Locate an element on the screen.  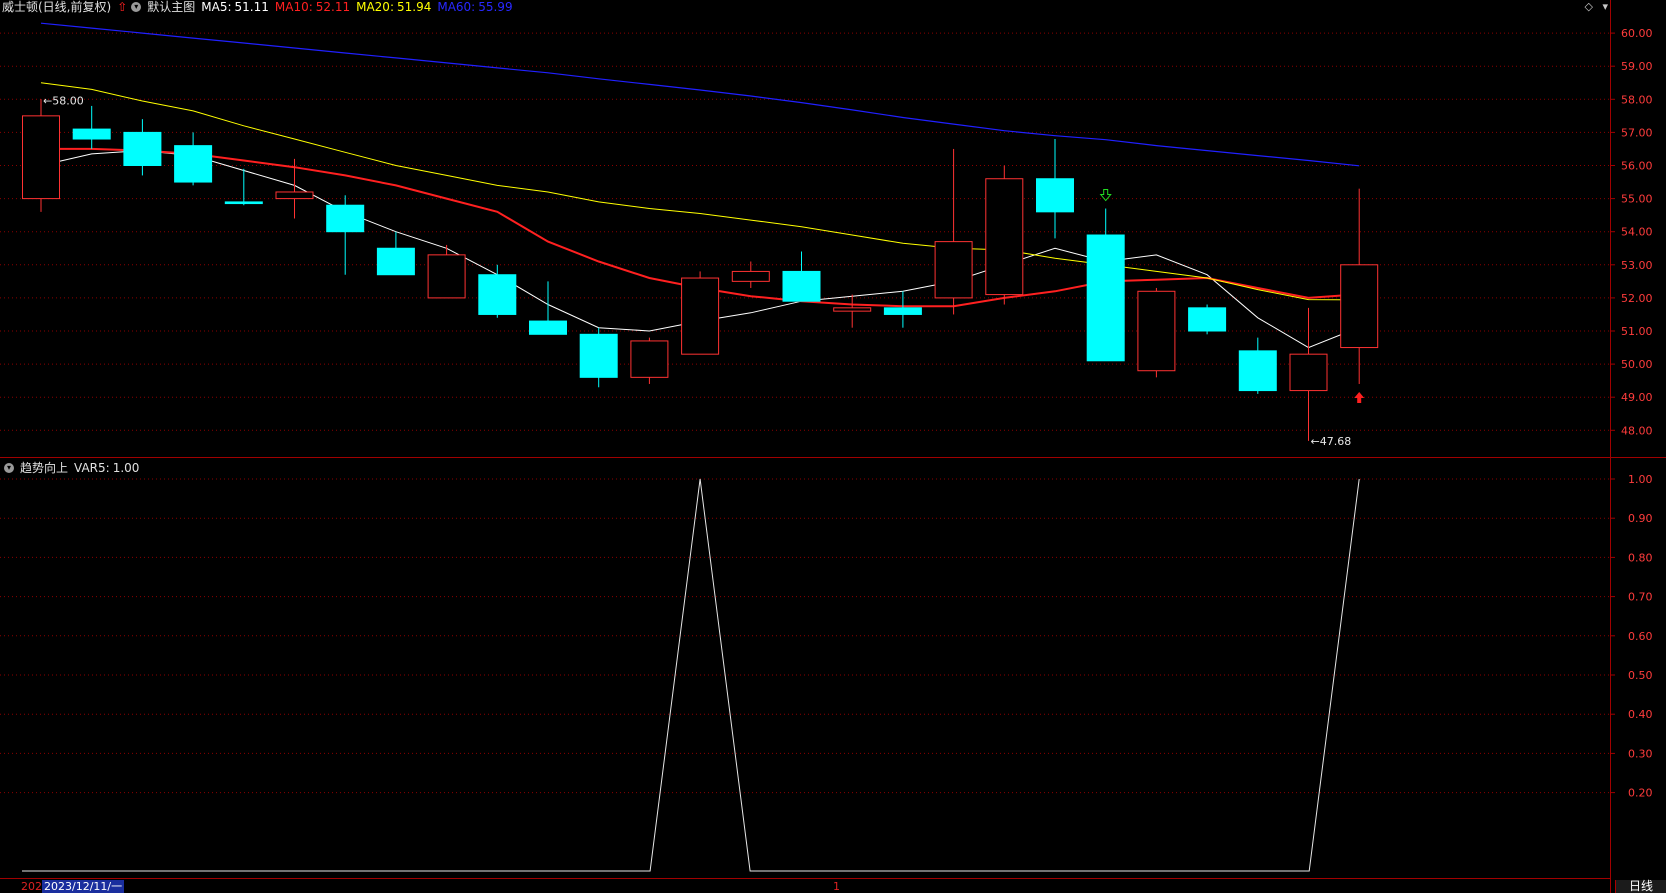
selected-date: 2023/12/11/一 is located at coordinates (83, 886).